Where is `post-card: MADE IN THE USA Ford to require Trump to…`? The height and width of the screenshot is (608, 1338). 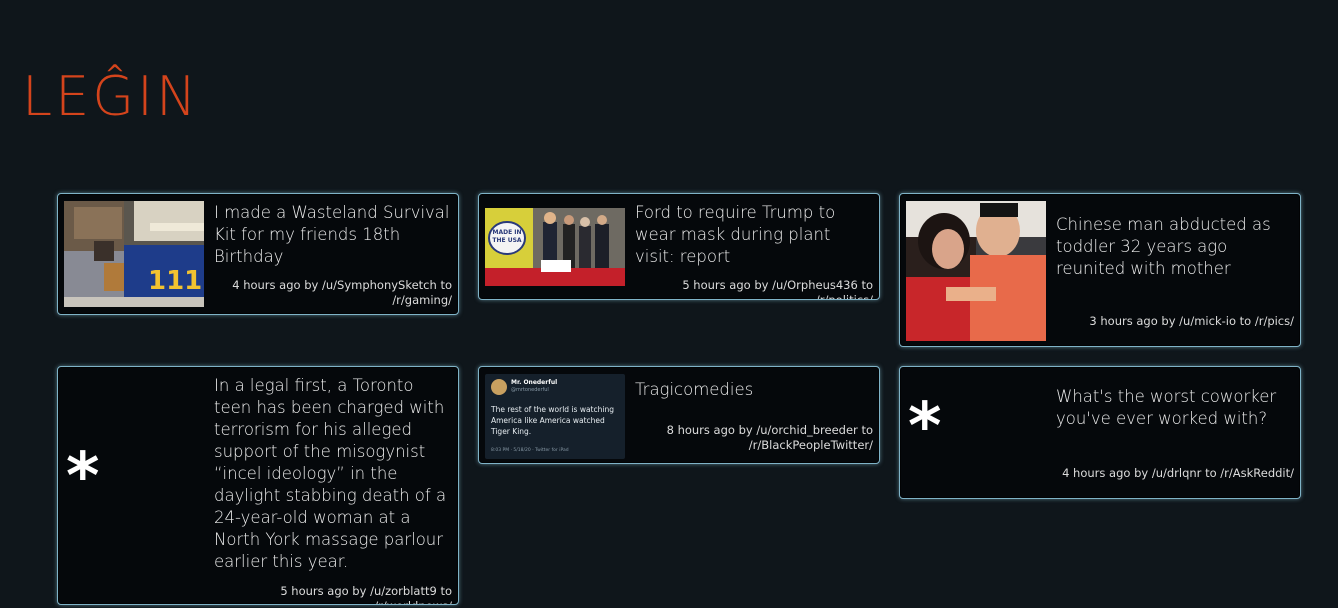 post-card: MADE IN THE USA Ford to require Trump to… is located at coordinates (679, 246).